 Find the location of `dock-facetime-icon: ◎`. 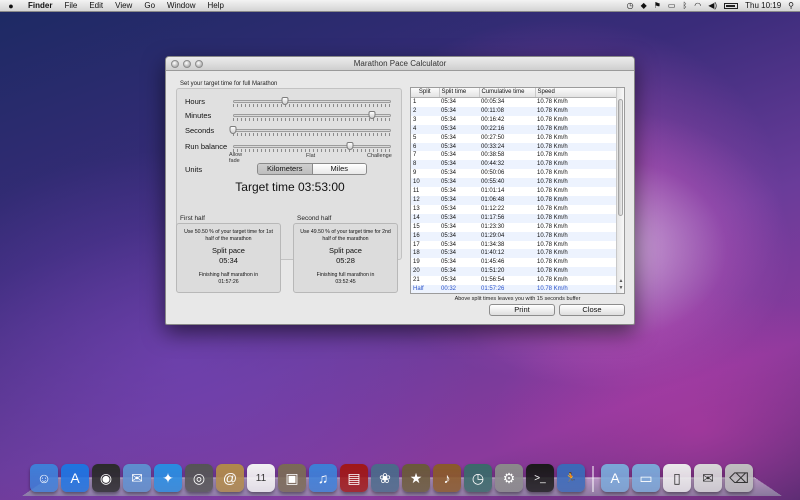

dock-facetime-icon: ◎ is located at coordinates (199, 478).